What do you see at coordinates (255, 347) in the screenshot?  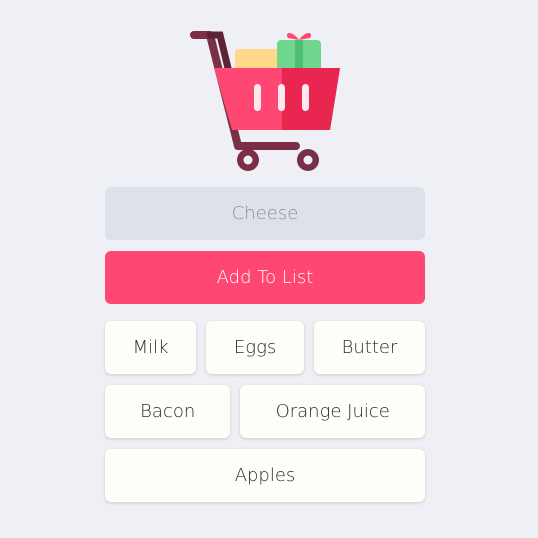 I see `list-item: Eggs` at bounding box center [255, 347].